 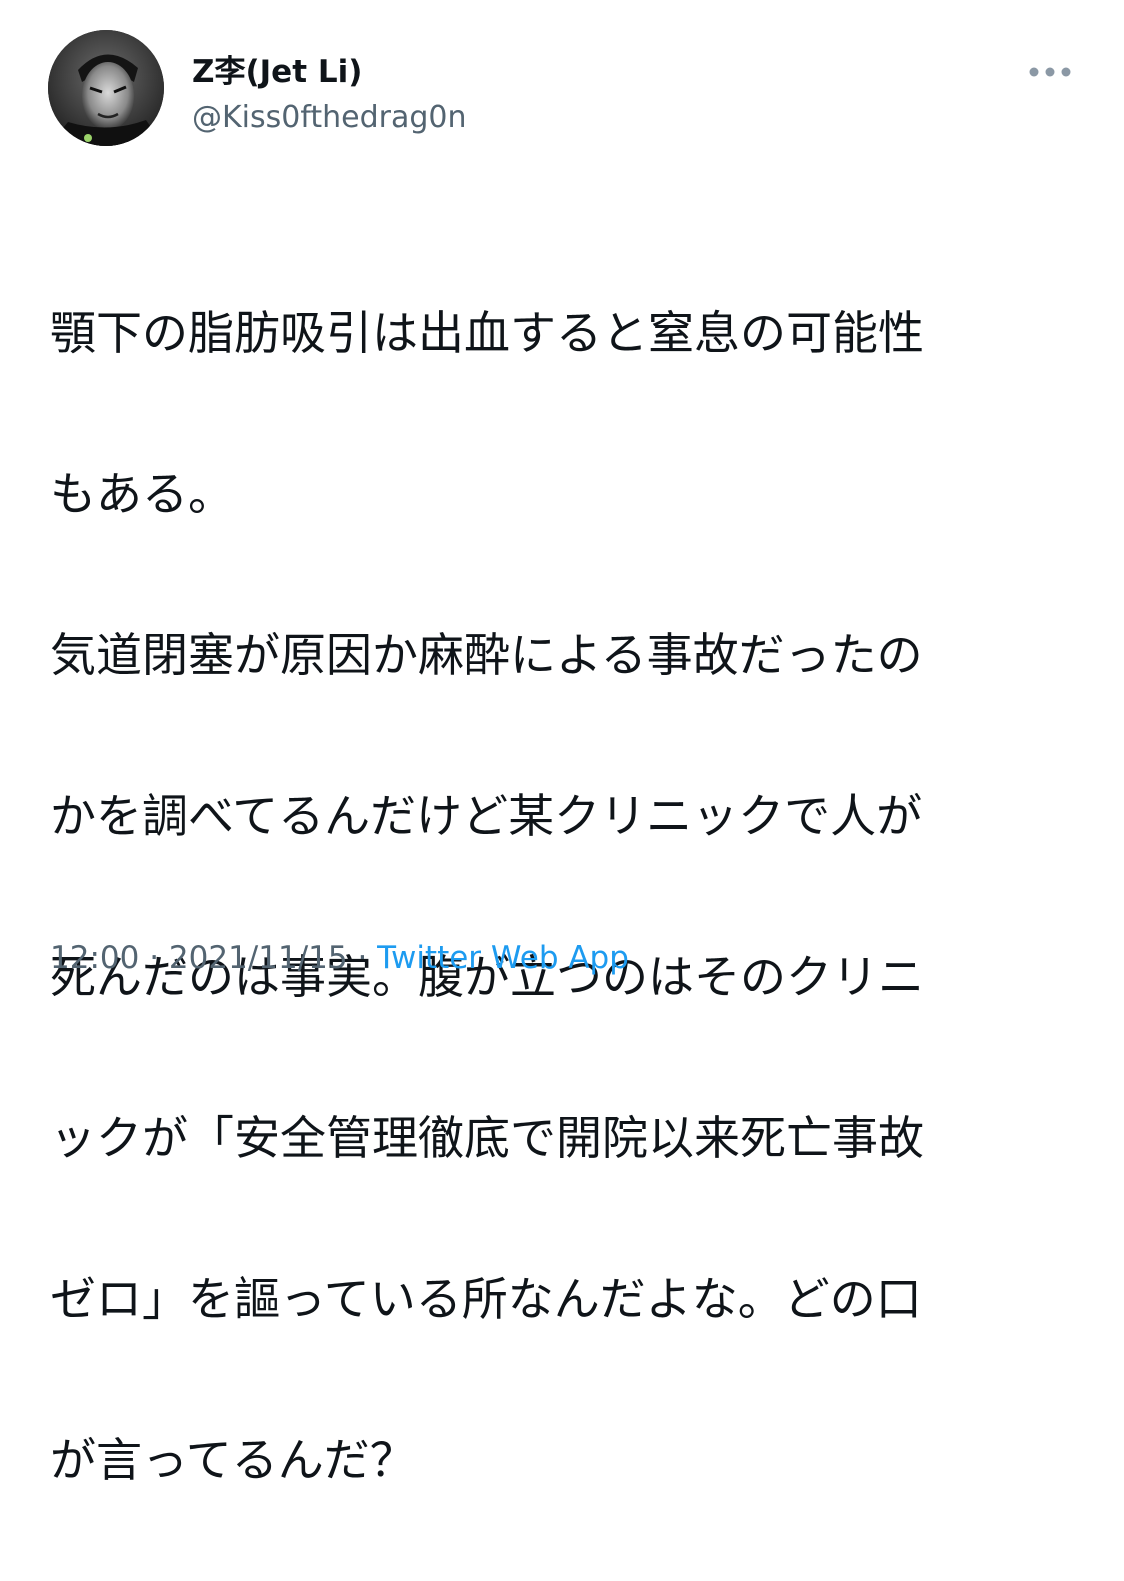 What do you see at coordinates (258, 958) in the screenshot?
I see `tweet-date: 2021/11/15` at bounding box center [258, 958].